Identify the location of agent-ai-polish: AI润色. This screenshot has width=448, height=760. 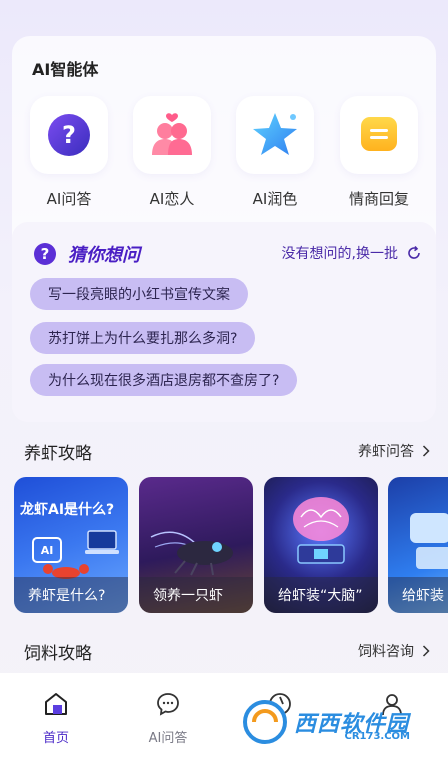
(275, 152).